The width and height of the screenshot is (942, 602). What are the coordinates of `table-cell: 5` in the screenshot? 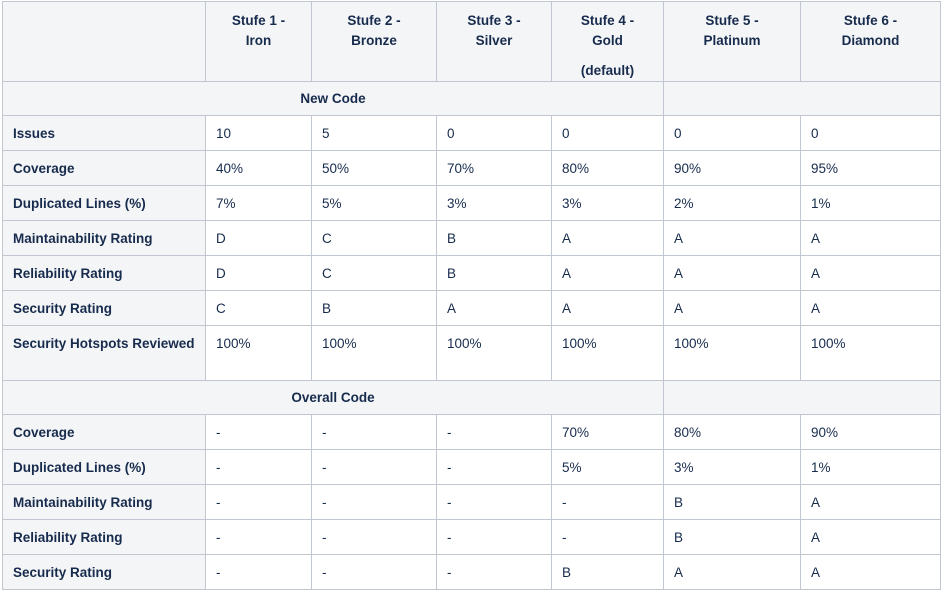 It's located at (374, 133).